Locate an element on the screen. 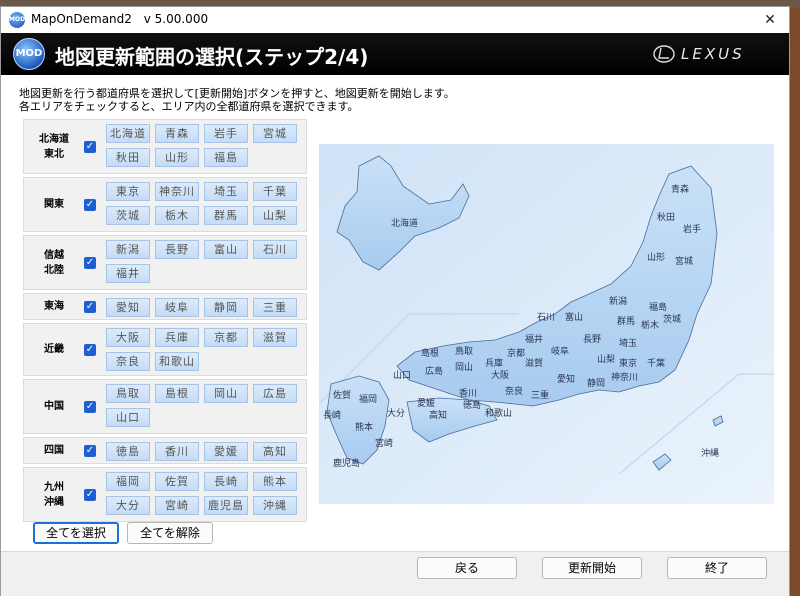 The width and height of the screenshot is (800, 596). map-label: 大阪 is located at coordinates (500, 375).